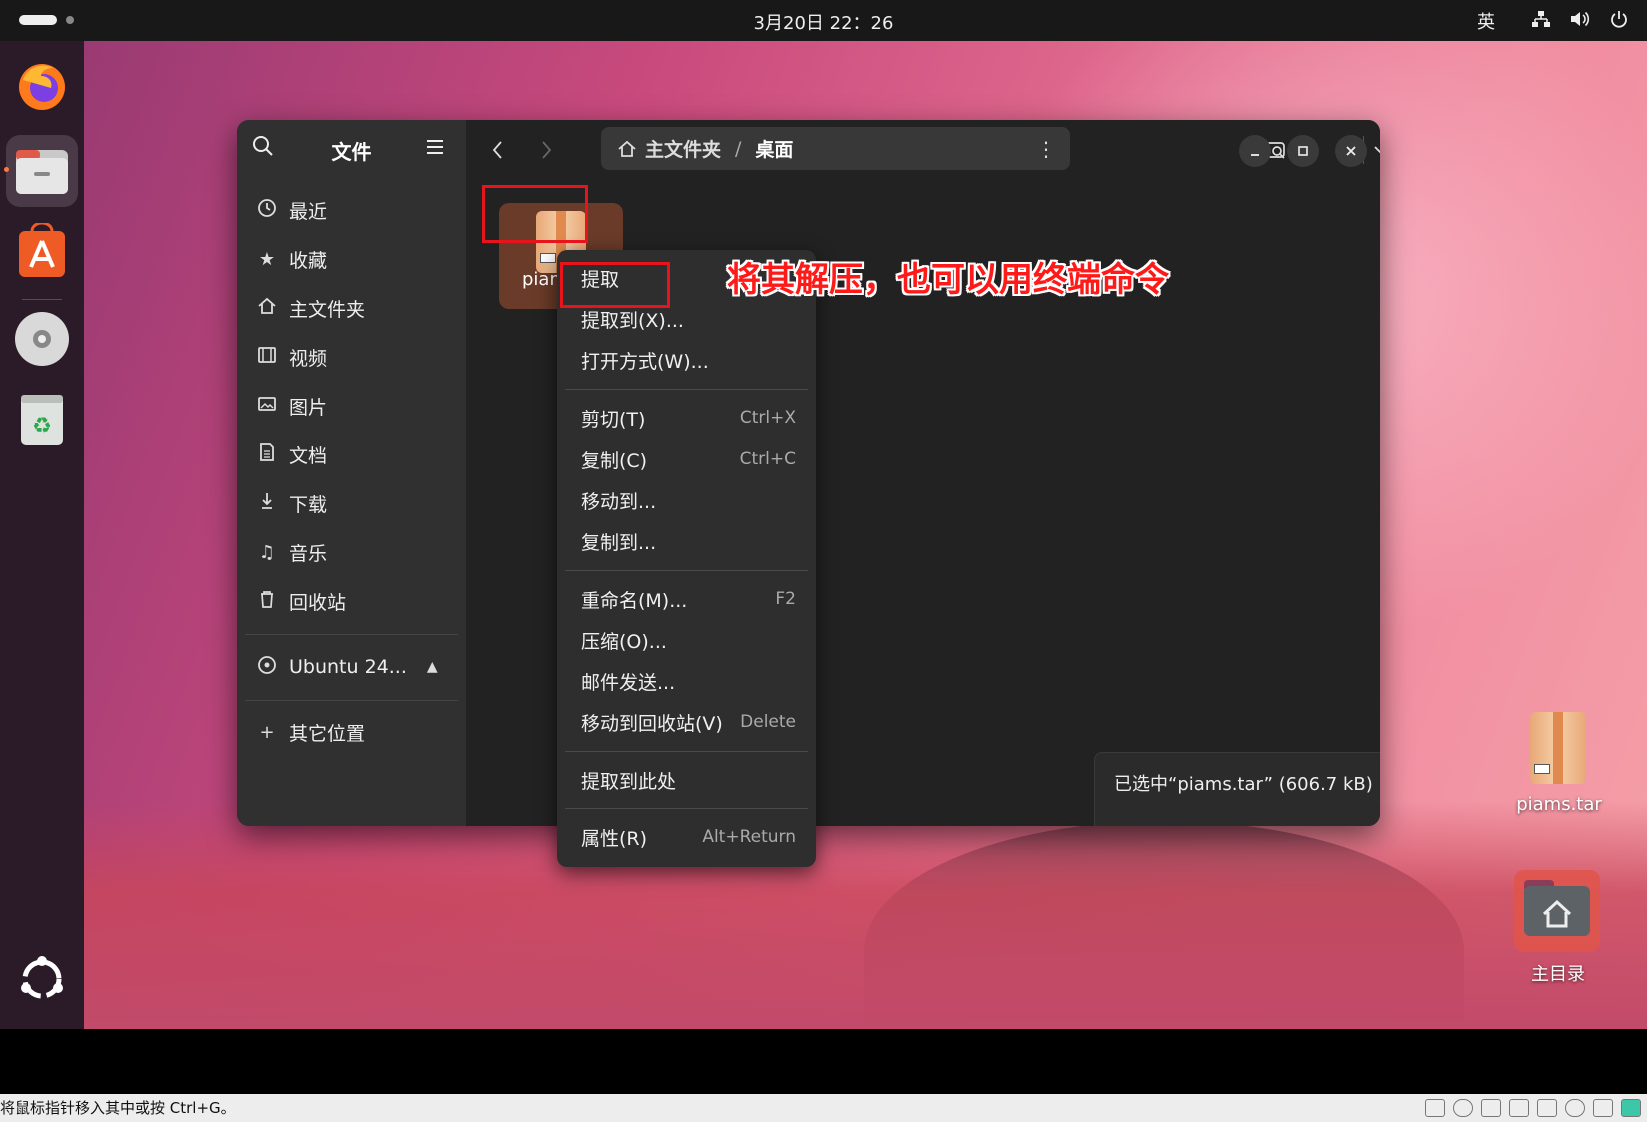 The image size is (1647, 1122). What do you see at coordinates (308, 553) in the screenshot?
I see `sidebar-item-label: 音乐` at bounding box center [308, 553].